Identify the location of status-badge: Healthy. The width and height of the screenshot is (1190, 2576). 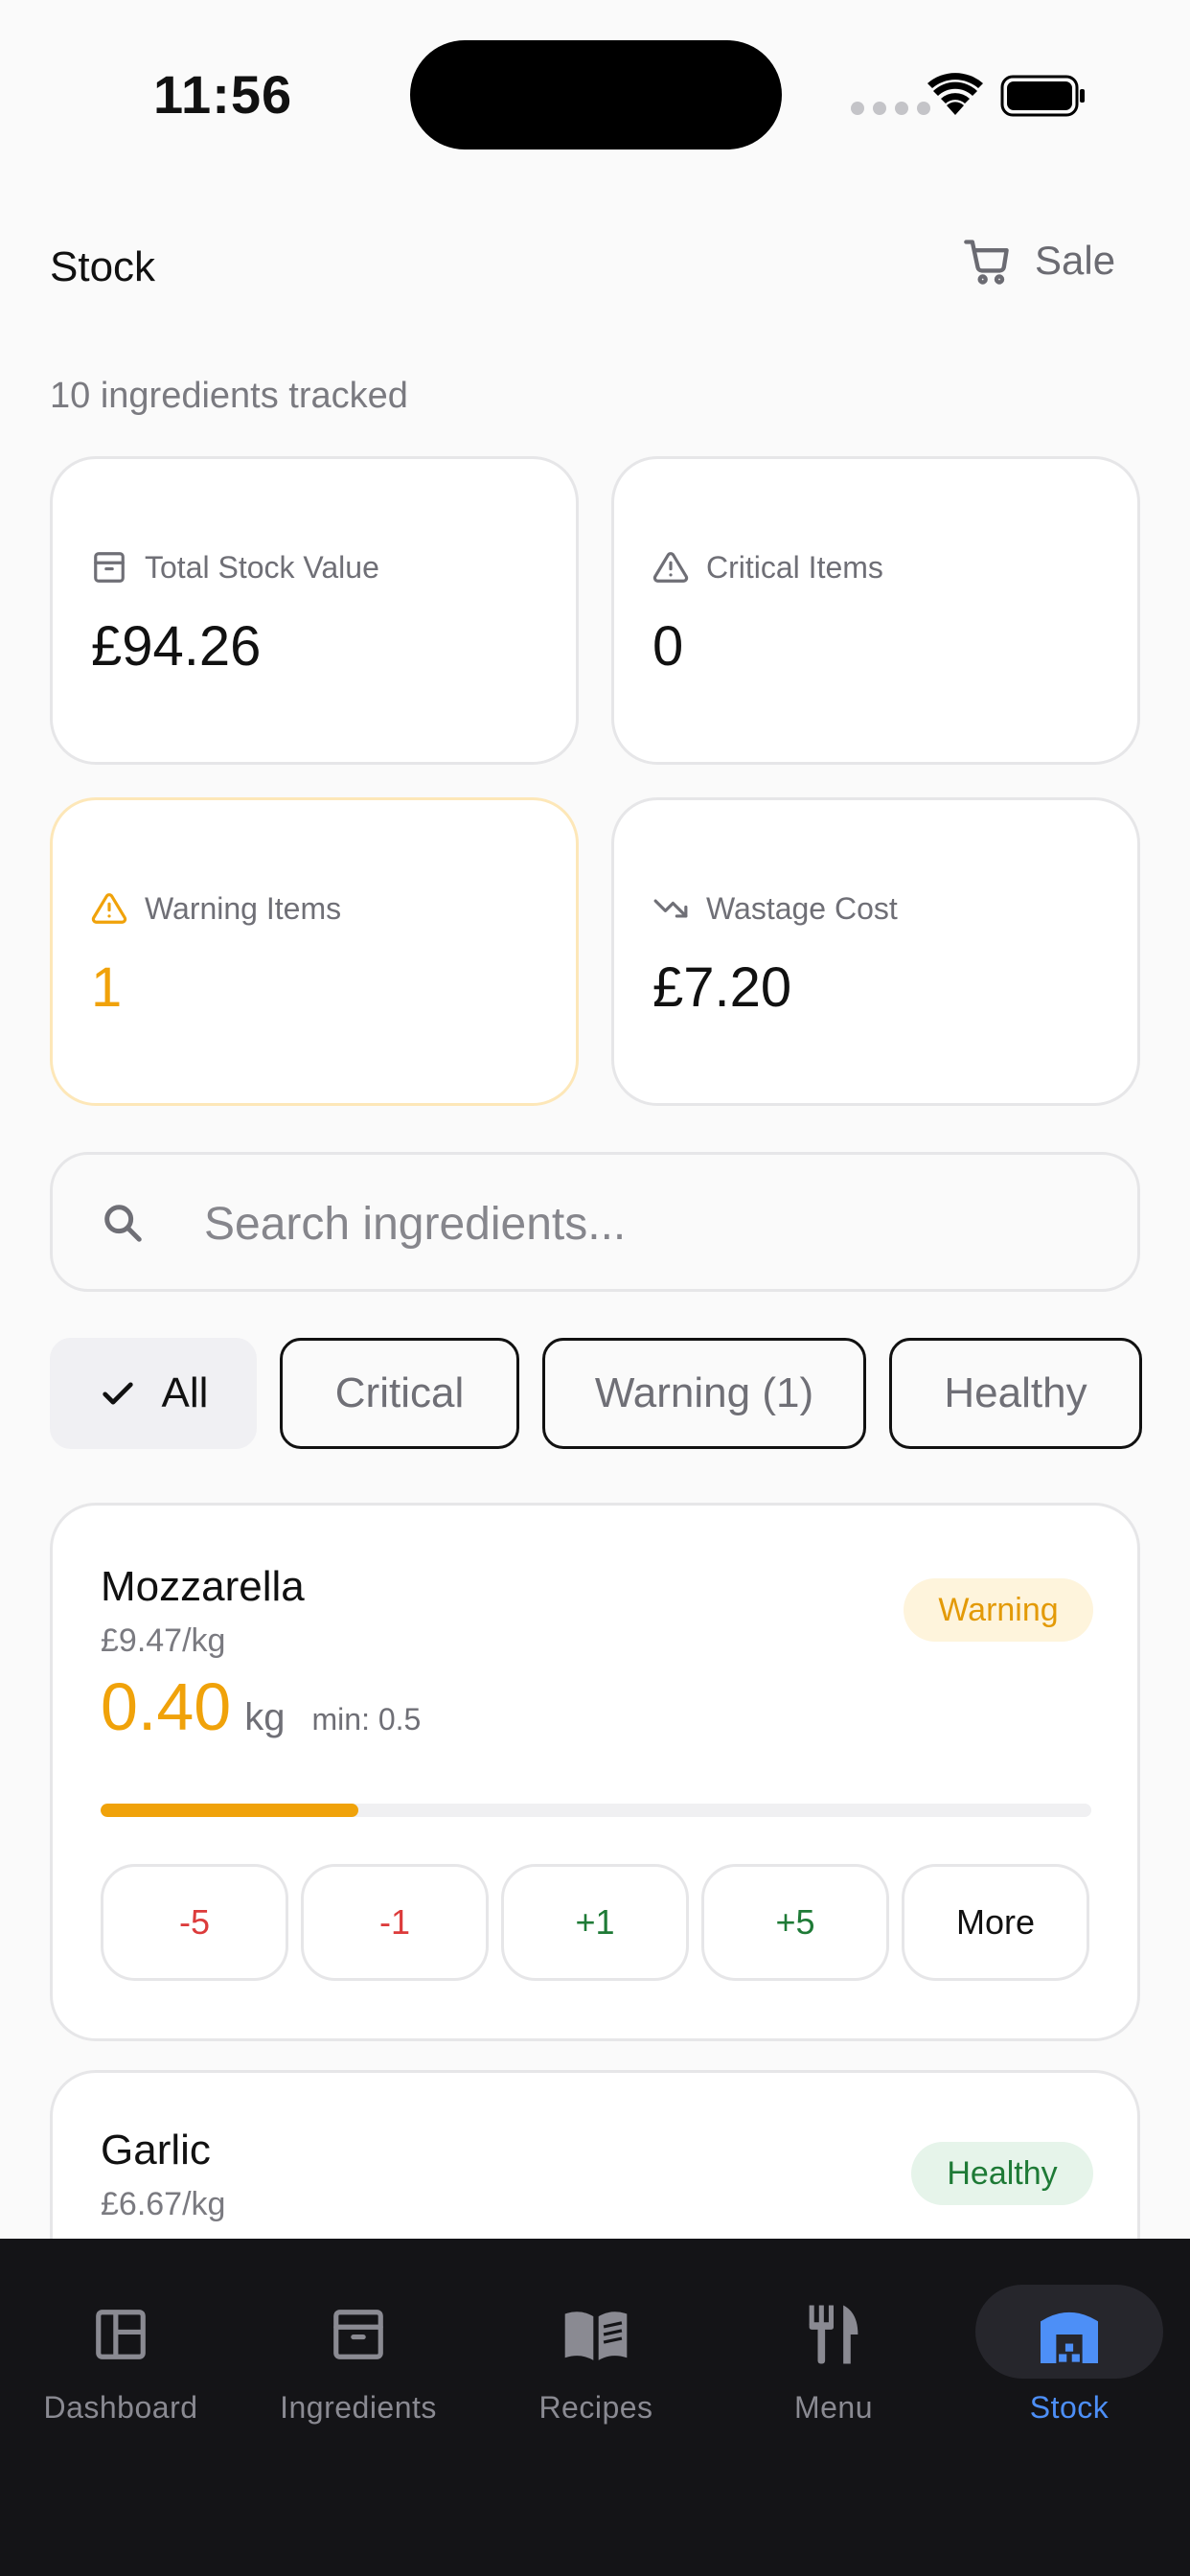
(1002, 2173).